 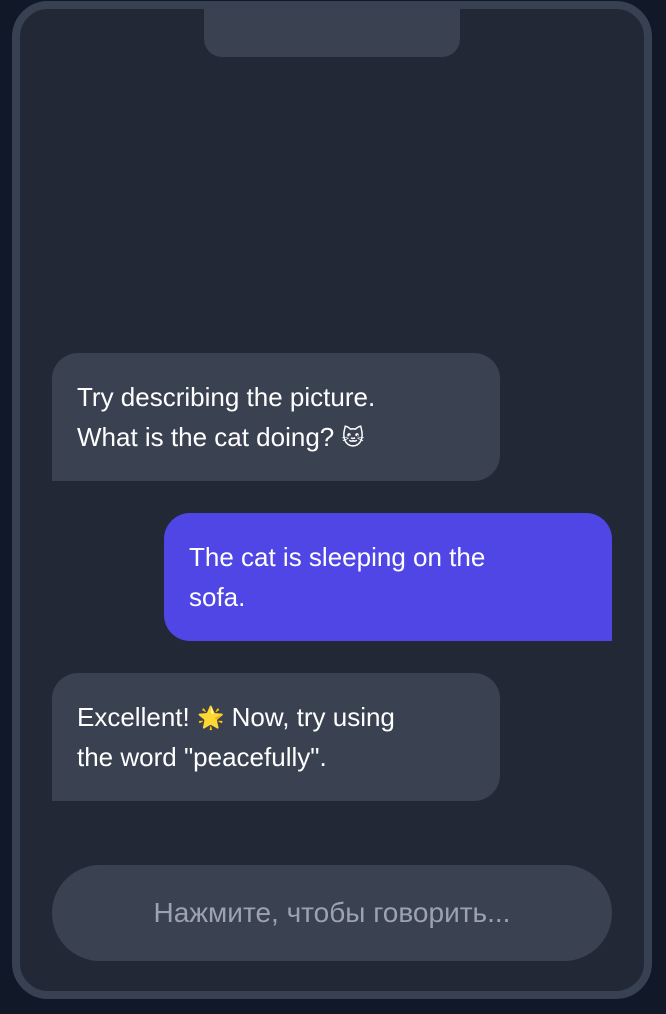 What do you see at coordinates (337, 557) in the screenshot?
I see `message-text: The cat is sleeping on the` at bounding box center [337, 557].